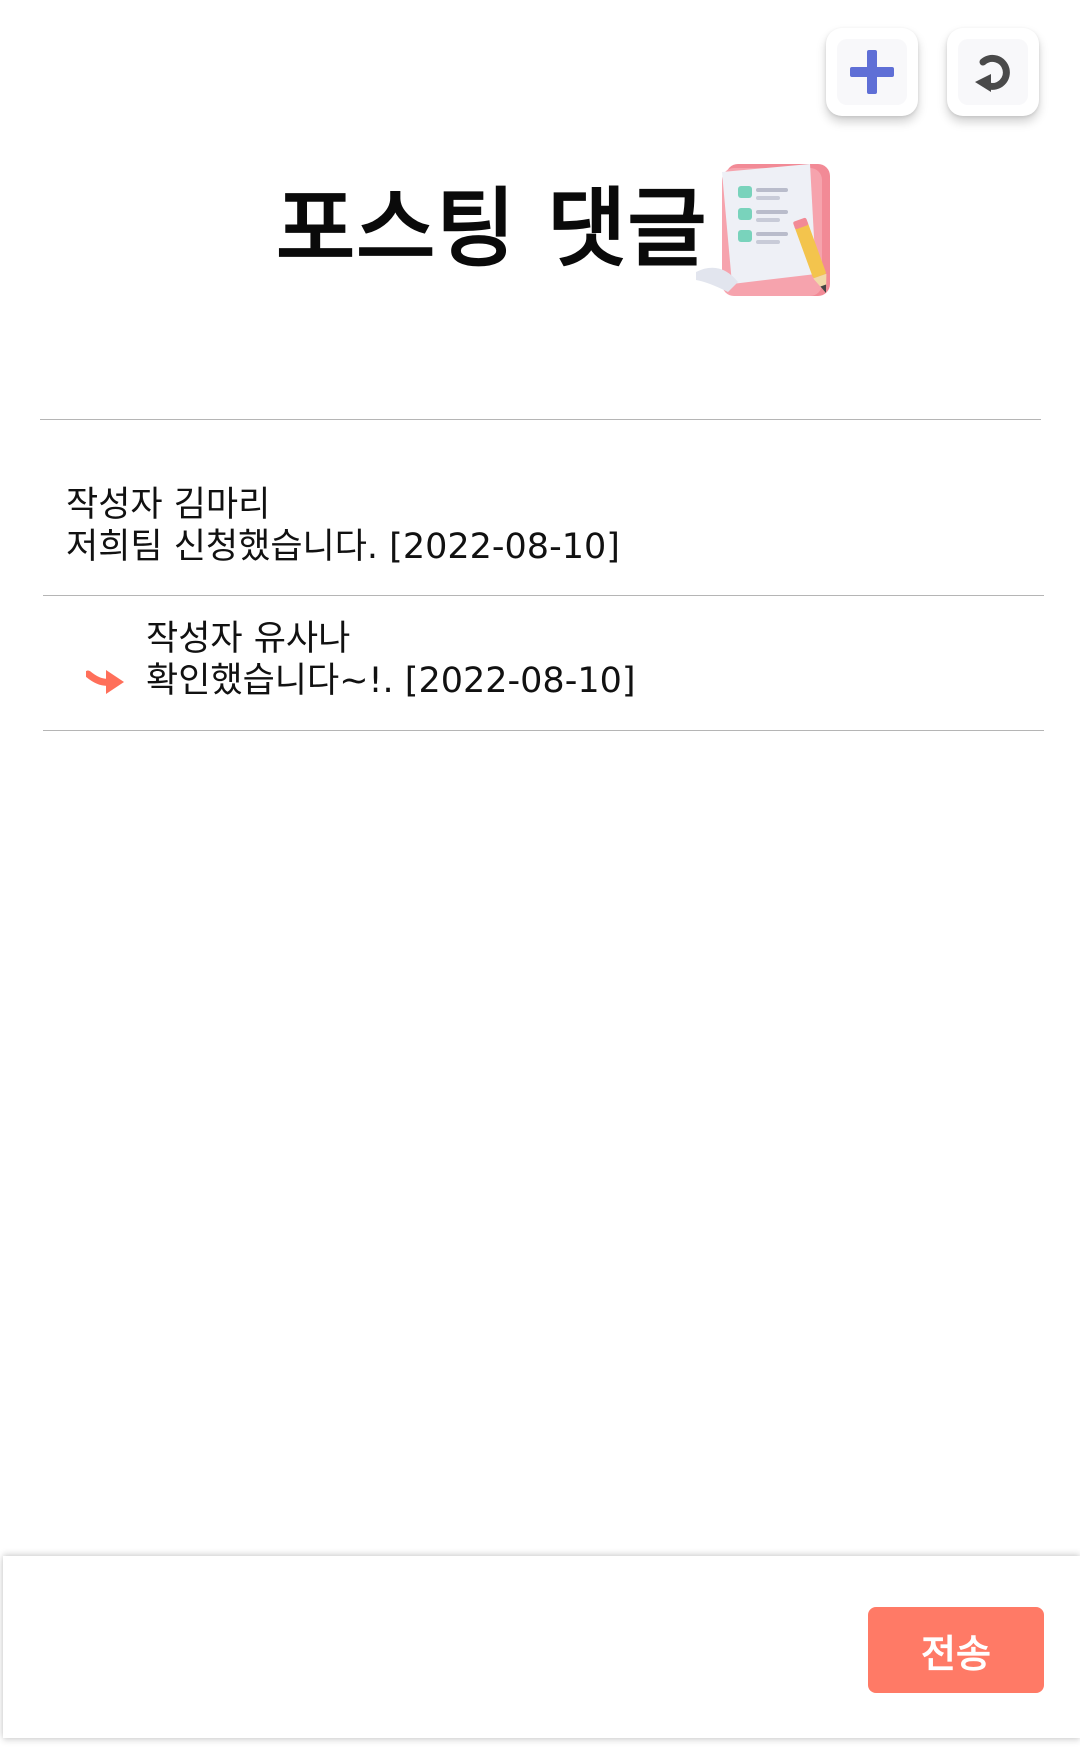 The height and width of the screenshot is (1752, 1080). I want to click on add-button-face, so click(872, 72).